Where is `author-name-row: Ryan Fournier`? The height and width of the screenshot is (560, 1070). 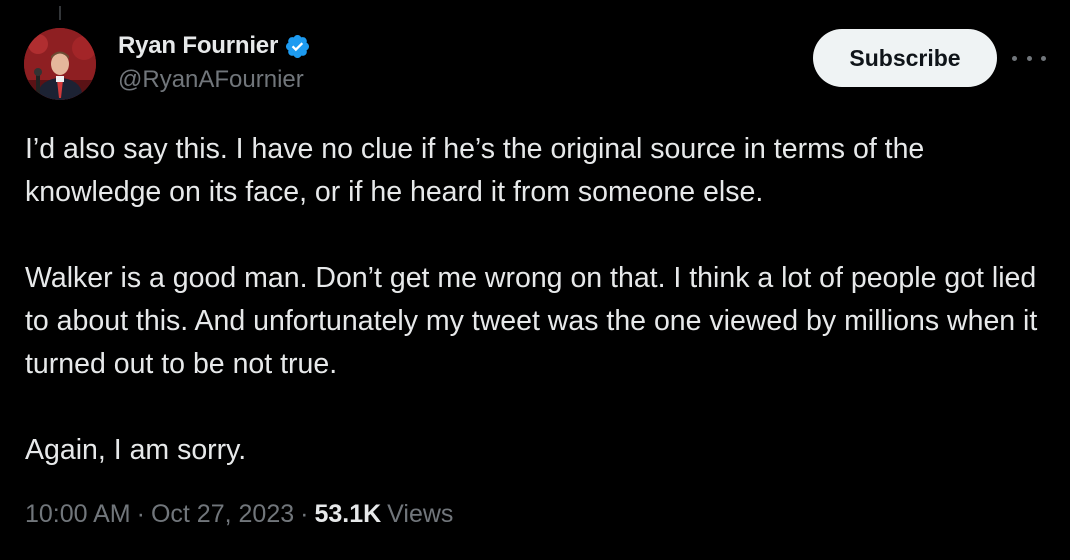
author-name-row: Ryan Fournier is located at coordinates (214, 46).